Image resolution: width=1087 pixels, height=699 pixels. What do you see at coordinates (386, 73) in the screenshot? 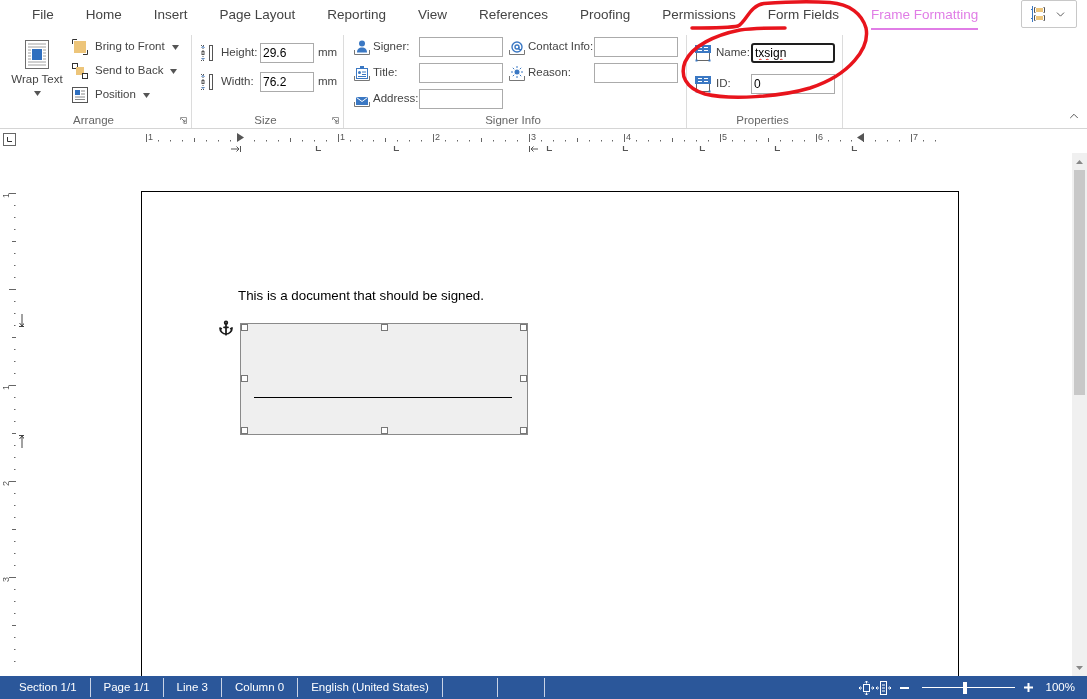
I see `field-label: Title:` at bounding box center [386, 73].